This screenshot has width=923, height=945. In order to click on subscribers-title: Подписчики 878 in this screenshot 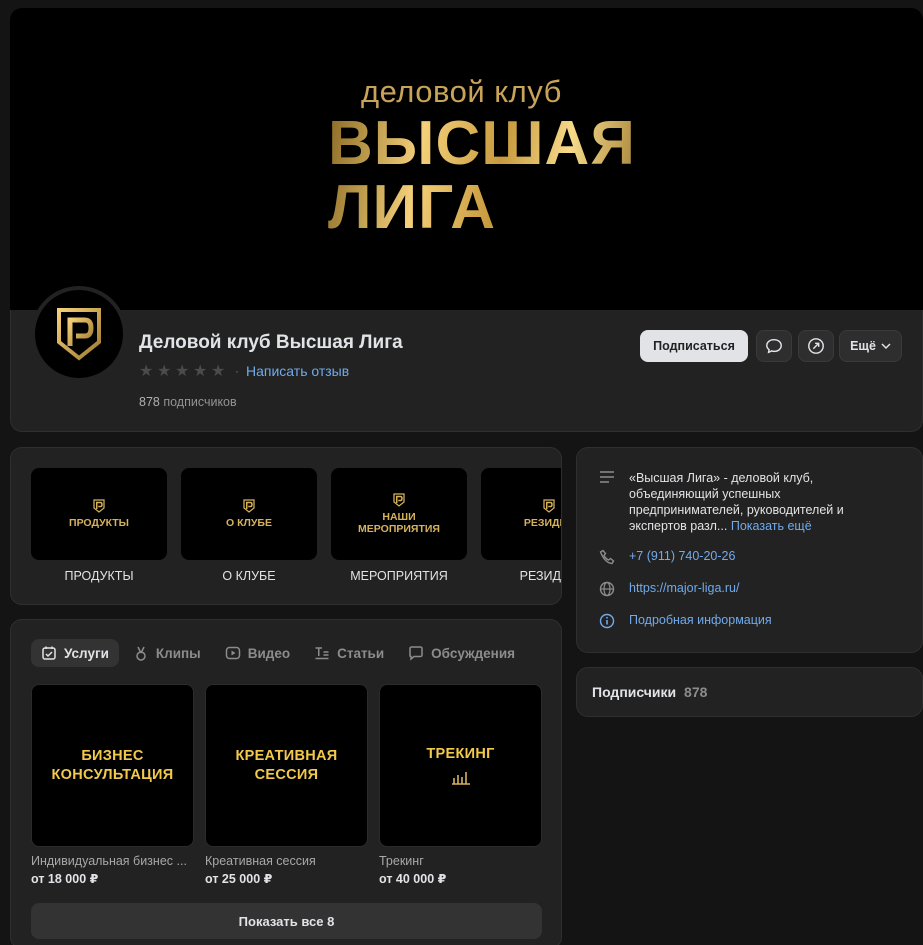, I will do `click(649, 692)`.